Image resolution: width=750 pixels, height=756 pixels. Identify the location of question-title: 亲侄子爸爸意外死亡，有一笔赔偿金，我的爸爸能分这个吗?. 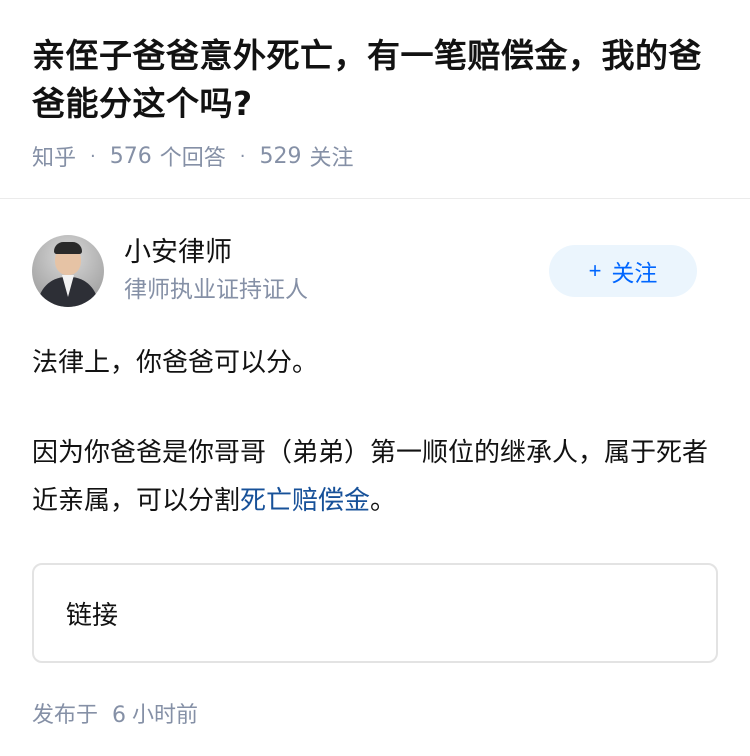
(375, 80).